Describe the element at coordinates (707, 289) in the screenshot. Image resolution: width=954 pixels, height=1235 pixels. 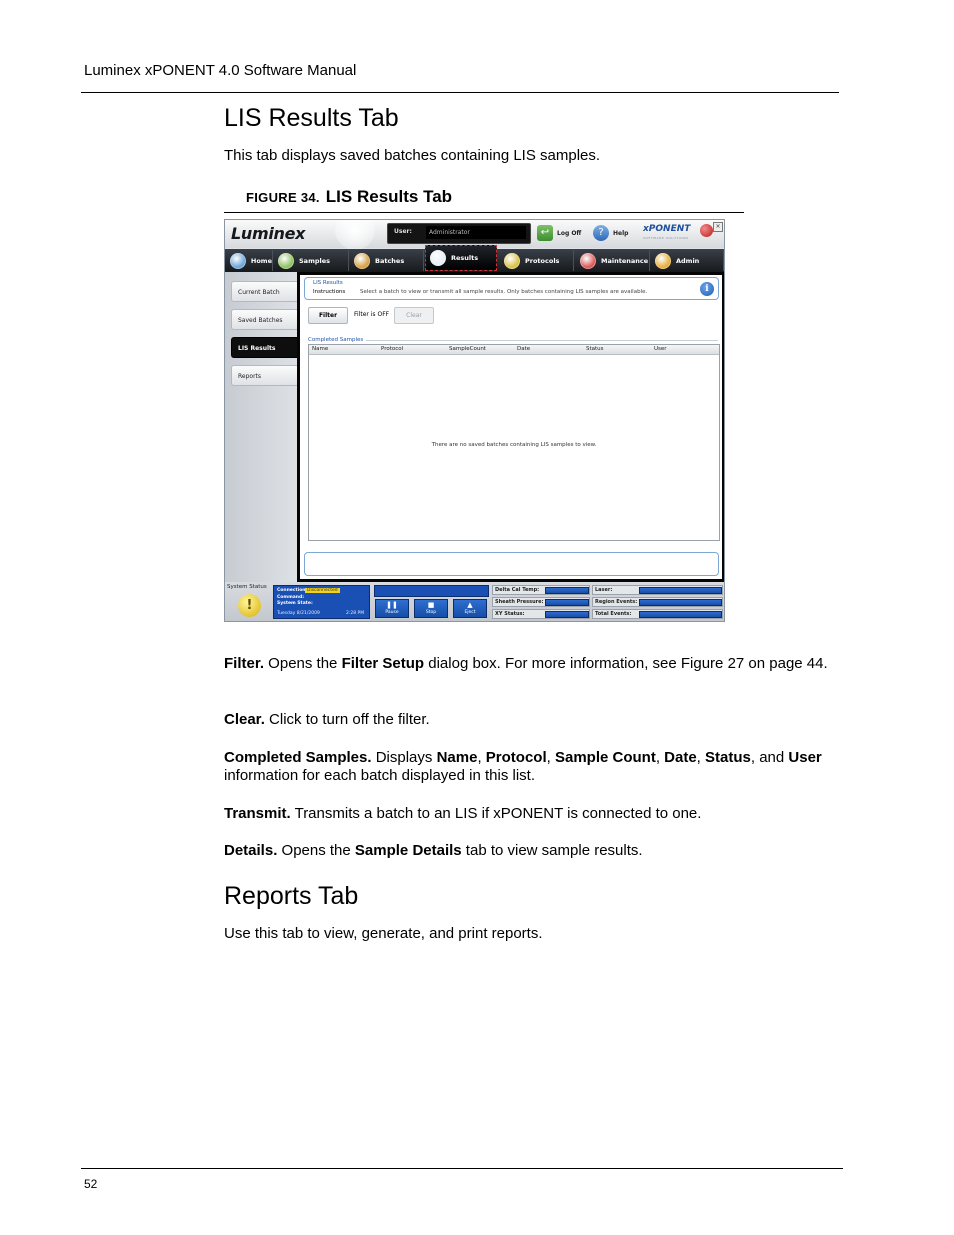
I see `info-icon: i` at that location.